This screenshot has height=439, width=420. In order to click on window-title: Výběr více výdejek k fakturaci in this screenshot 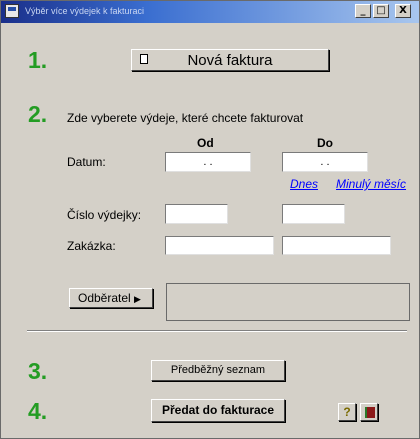, I will do `click(85, 11)`.